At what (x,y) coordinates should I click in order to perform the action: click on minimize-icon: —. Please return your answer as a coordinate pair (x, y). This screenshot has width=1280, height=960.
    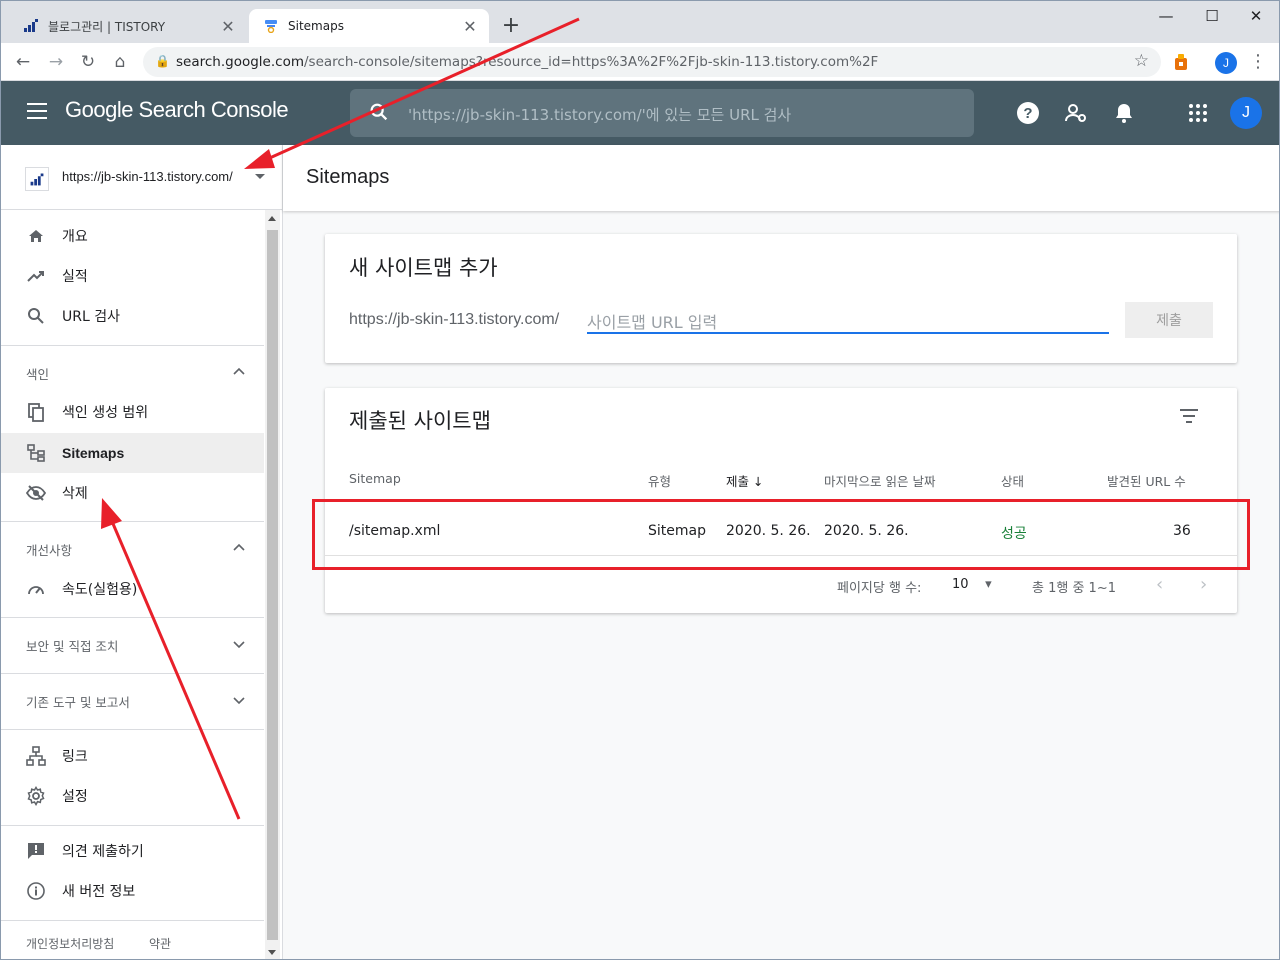
    Looking at the image, I should click on (1166, 16).